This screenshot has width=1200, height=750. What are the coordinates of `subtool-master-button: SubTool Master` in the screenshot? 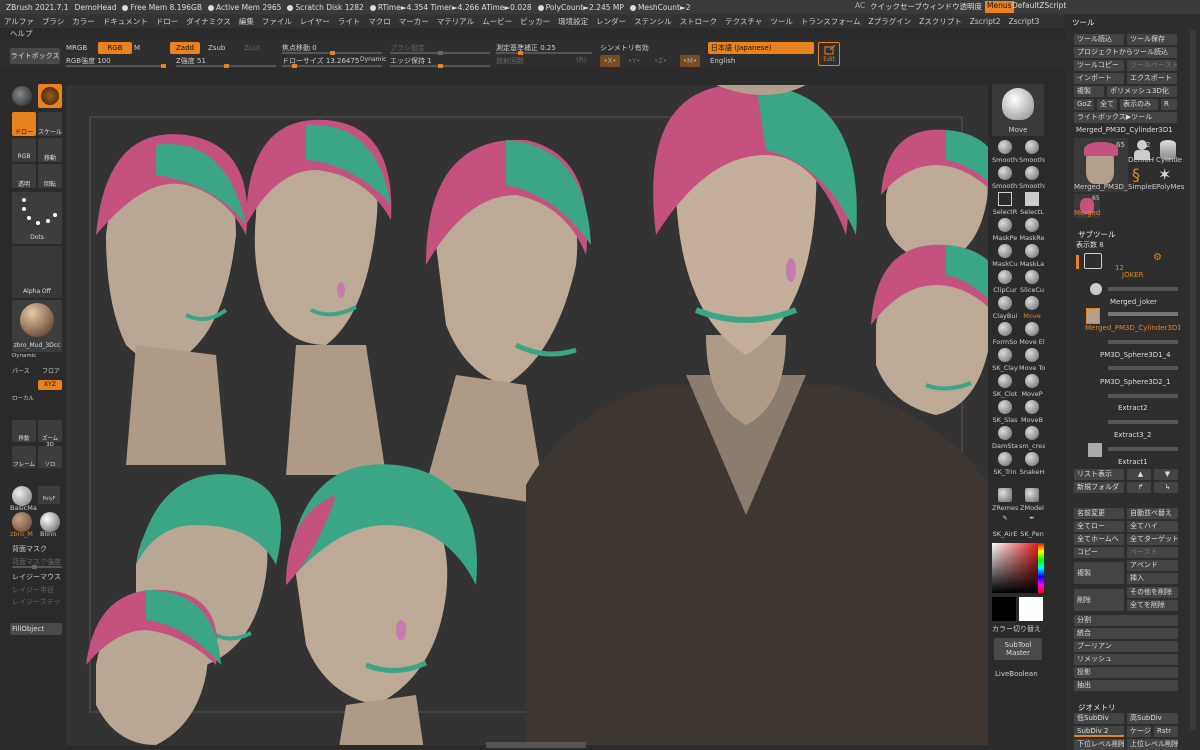 It's located at (1018, 649).